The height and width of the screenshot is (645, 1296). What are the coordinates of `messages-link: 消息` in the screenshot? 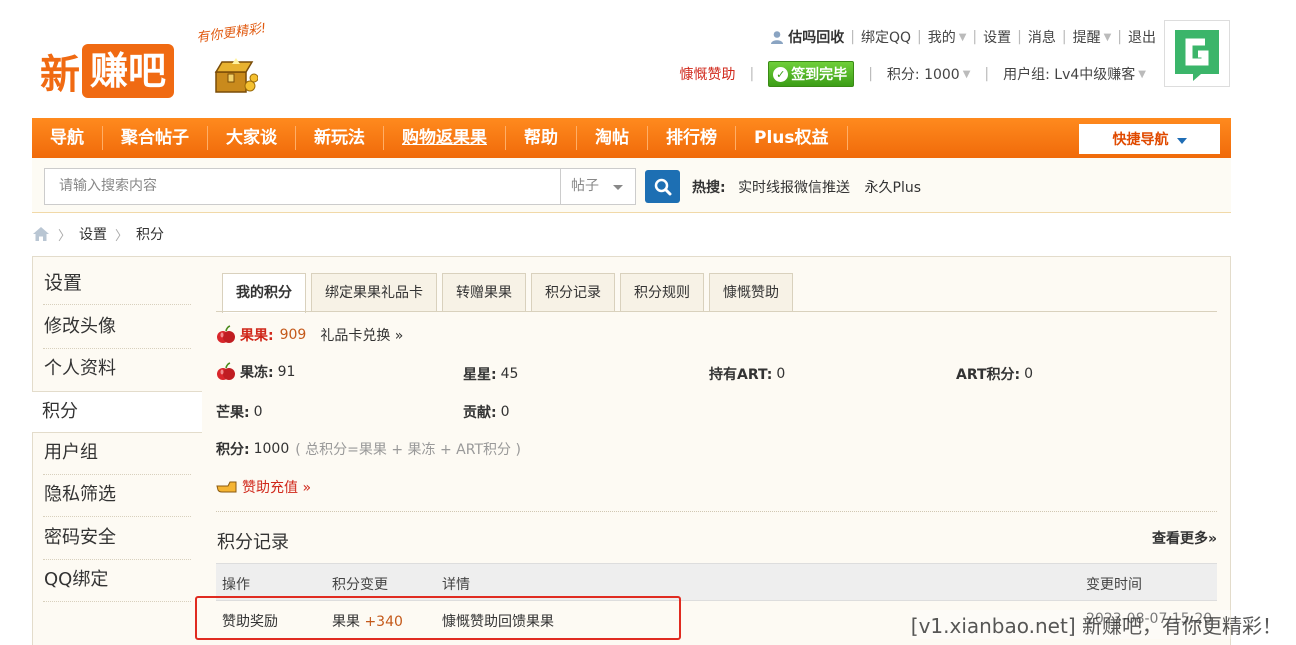 It's located at (1042, 37).